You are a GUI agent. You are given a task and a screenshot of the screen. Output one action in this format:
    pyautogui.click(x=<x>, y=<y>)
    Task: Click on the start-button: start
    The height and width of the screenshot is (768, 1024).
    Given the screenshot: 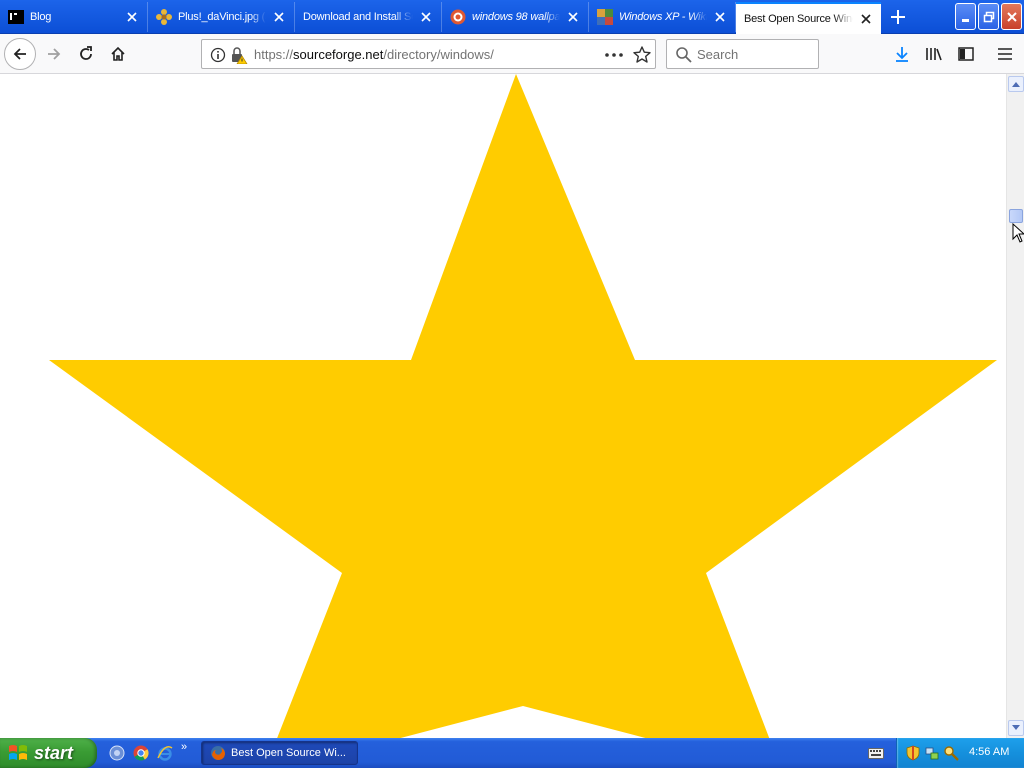 What is the action you would take?
    pyautogui.click(x=48, y=753)
    